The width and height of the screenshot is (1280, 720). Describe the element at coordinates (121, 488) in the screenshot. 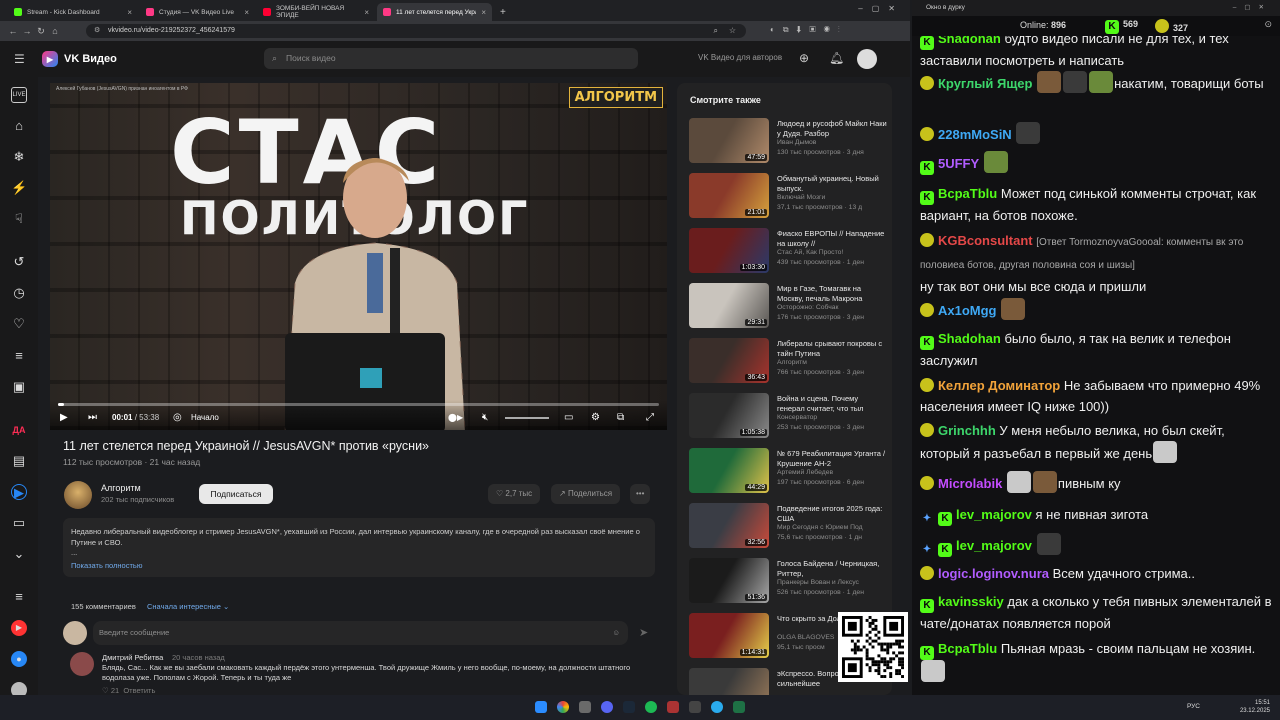

I see `channel-name: Алгоритм` at that location.